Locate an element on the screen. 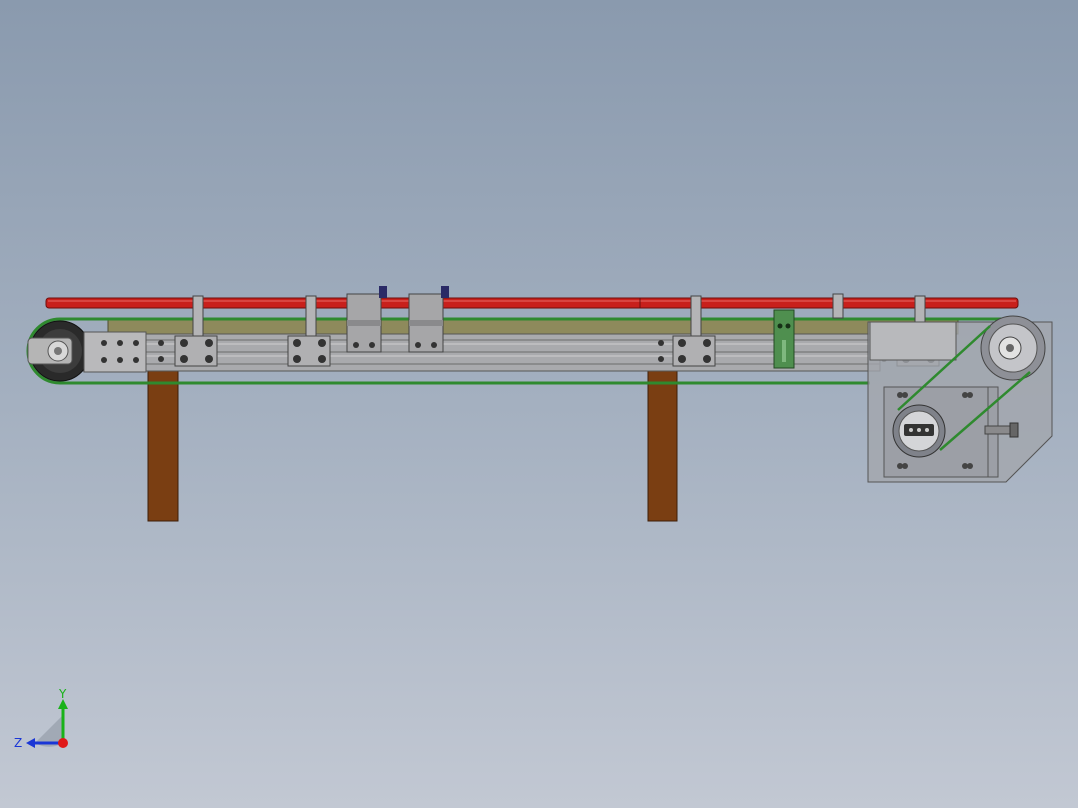 This screenshot has width=1078, height=808. motor-pulley is located at coordinates (919, 431).